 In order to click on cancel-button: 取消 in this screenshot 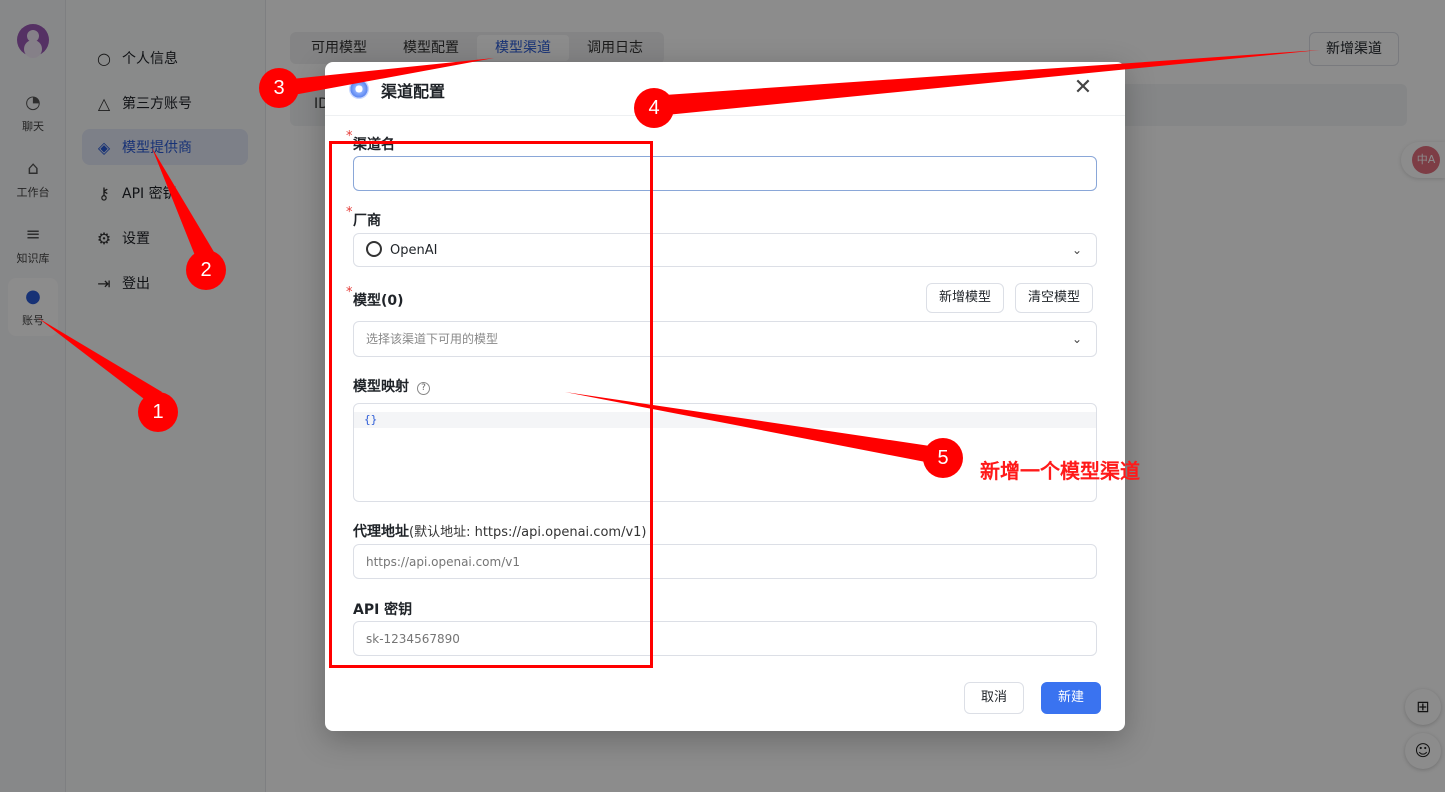, I will do `click(994, 698)`.